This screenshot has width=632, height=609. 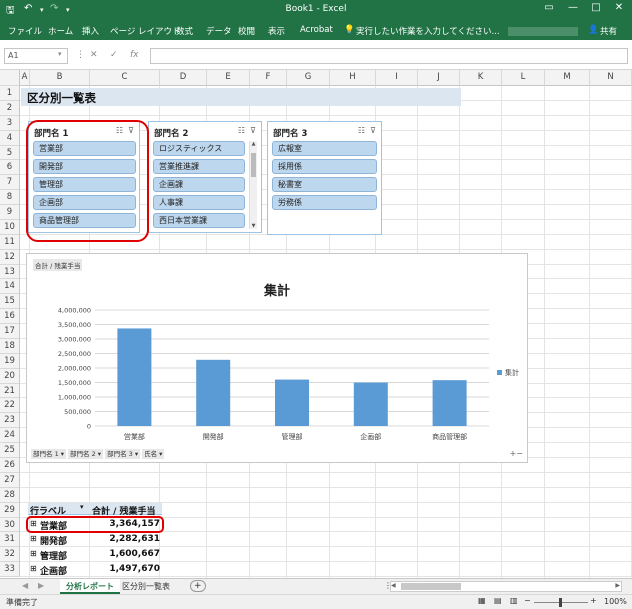 I want to click on row-header: 26, so click(x=10, y=465).